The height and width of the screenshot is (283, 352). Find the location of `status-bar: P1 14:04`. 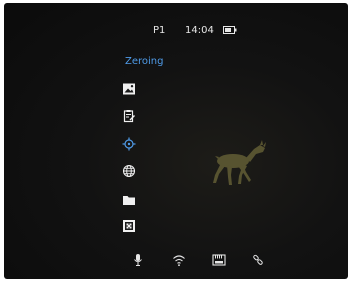

status-bar: P1 14:04 is located at coordinates (176, 32).